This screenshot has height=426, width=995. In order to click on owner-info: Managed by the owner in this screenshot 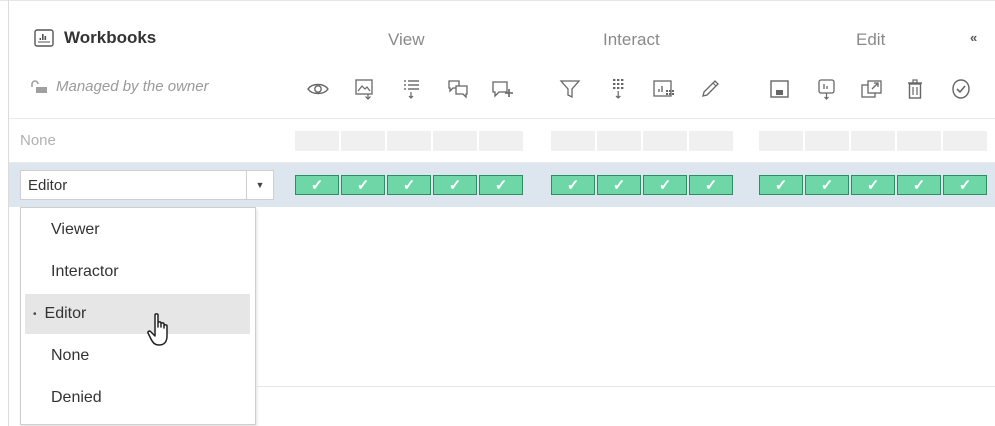, I will do `click(119, 86)`.